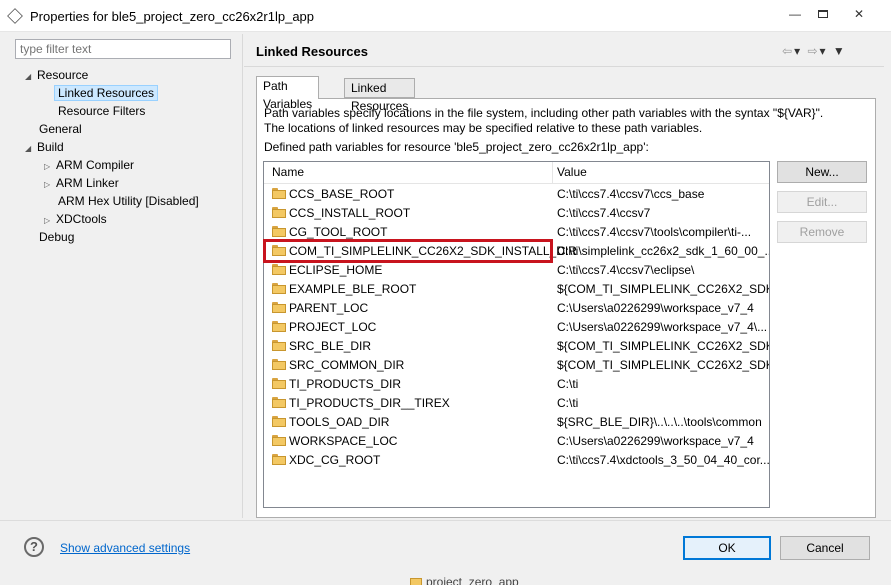 The image size is (891, 585). What do you see at coordinates (626, 270) in the screenshot?
I see `variable-value: C:\ti\ccs7.4\ccsv7\eclipse\` at bounding box center [626, 270].